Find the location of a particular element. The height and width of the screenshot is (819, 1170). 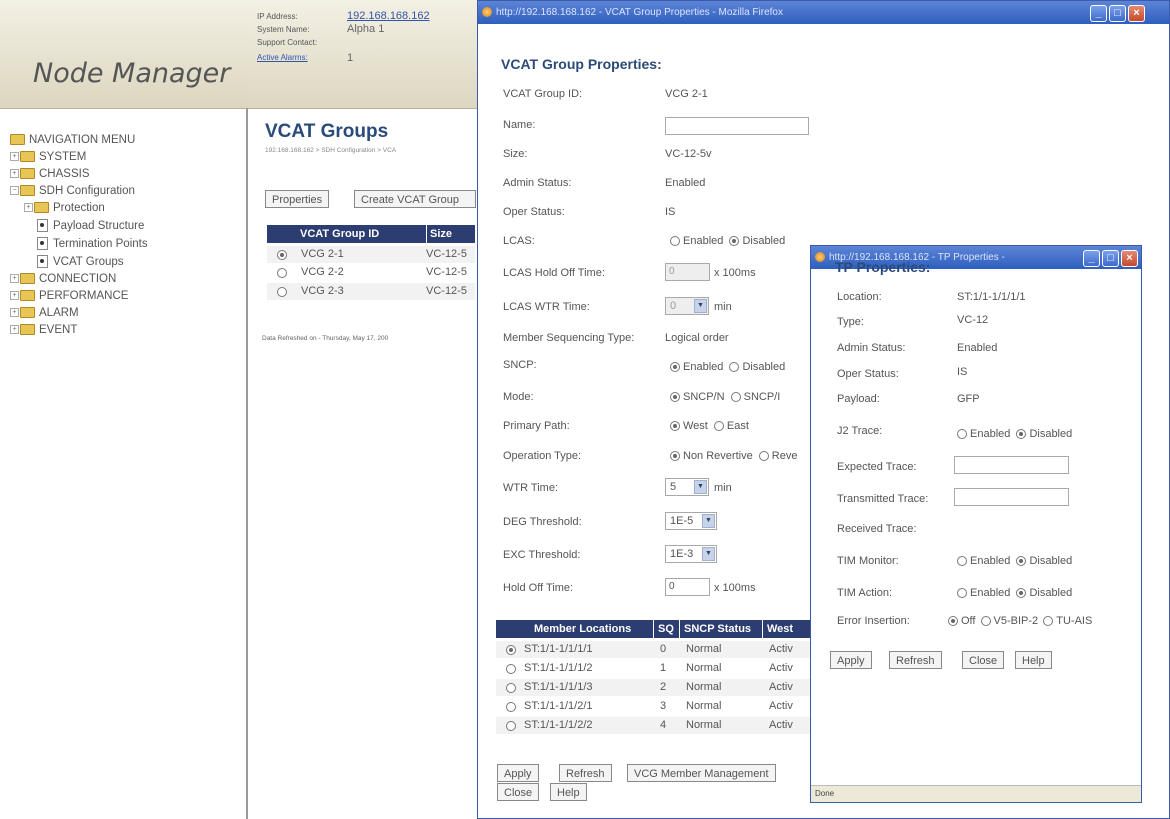

mode-sncpn-radio is located at coordinates (675, 397).